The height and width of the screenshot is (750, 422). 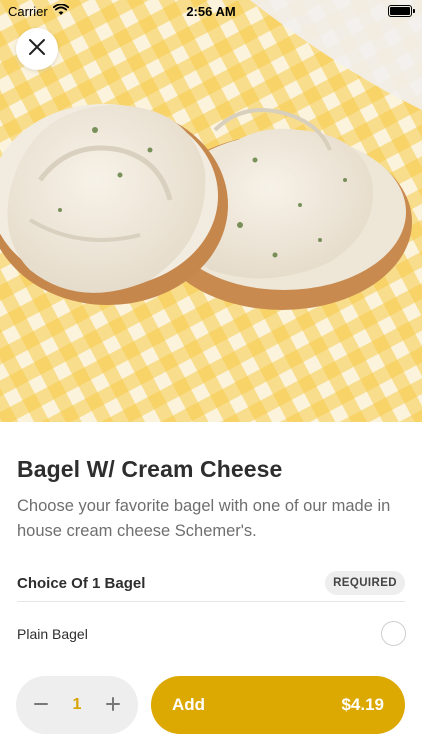 I want to click on decrease-quantity-button, so click(x=41, y=705).